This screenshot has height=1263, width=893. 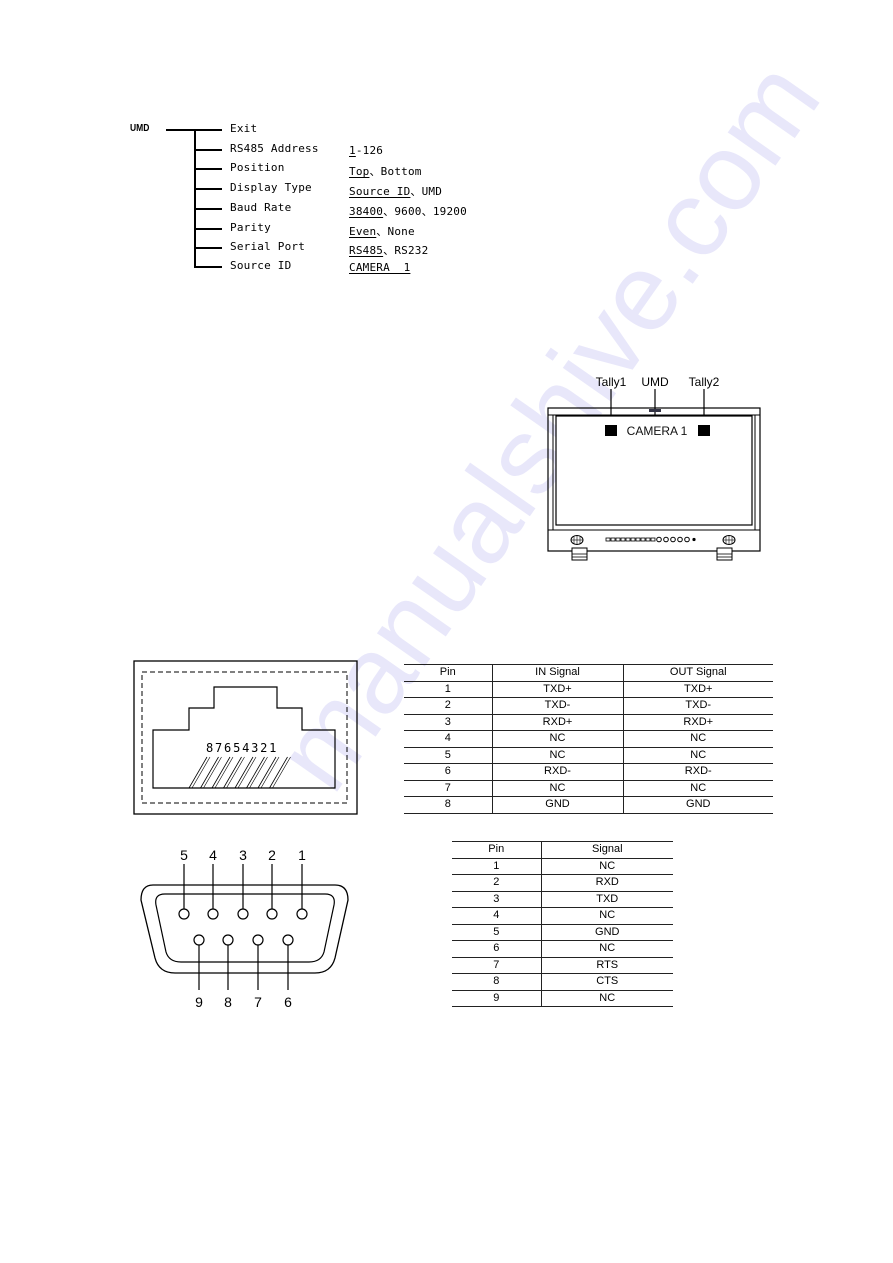 I want to click on default-value: CAMERA 1, so click(x=380, y=267).